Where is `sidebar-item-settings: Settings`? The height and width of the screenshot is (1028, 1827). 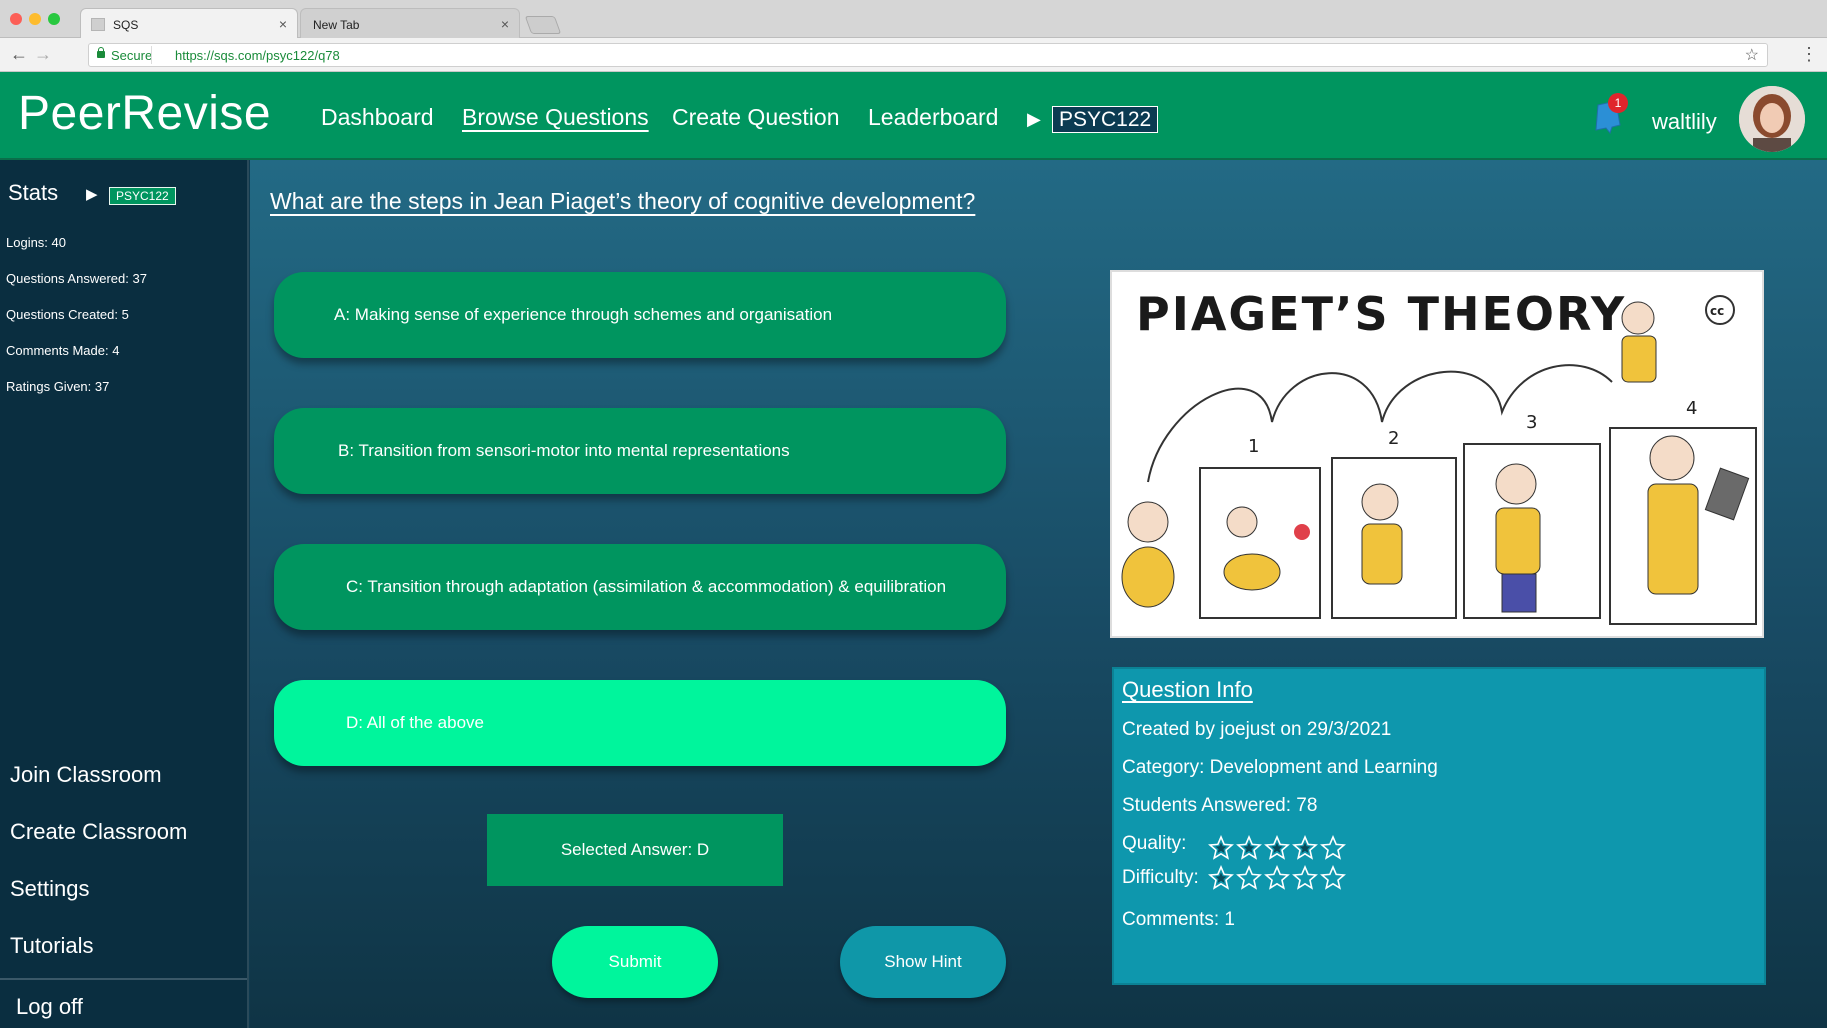 sidebar-item-settings: Settings is located at coordinates (50, 889).